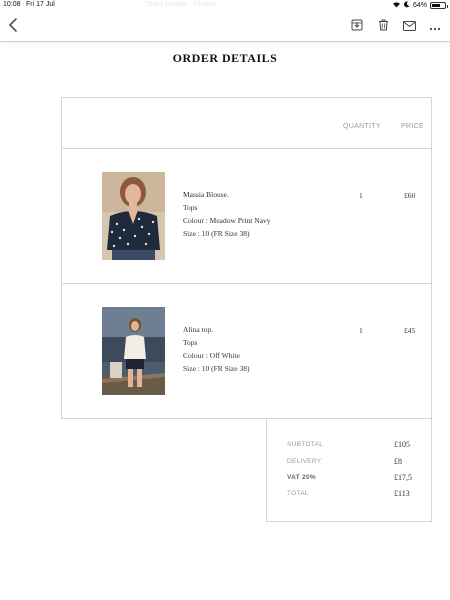 The image size is (450, 600). What do you see at coordinates (402, 444) in the screenshot?
I see `subtotal-value: £105` at bounding box center [402, 444].